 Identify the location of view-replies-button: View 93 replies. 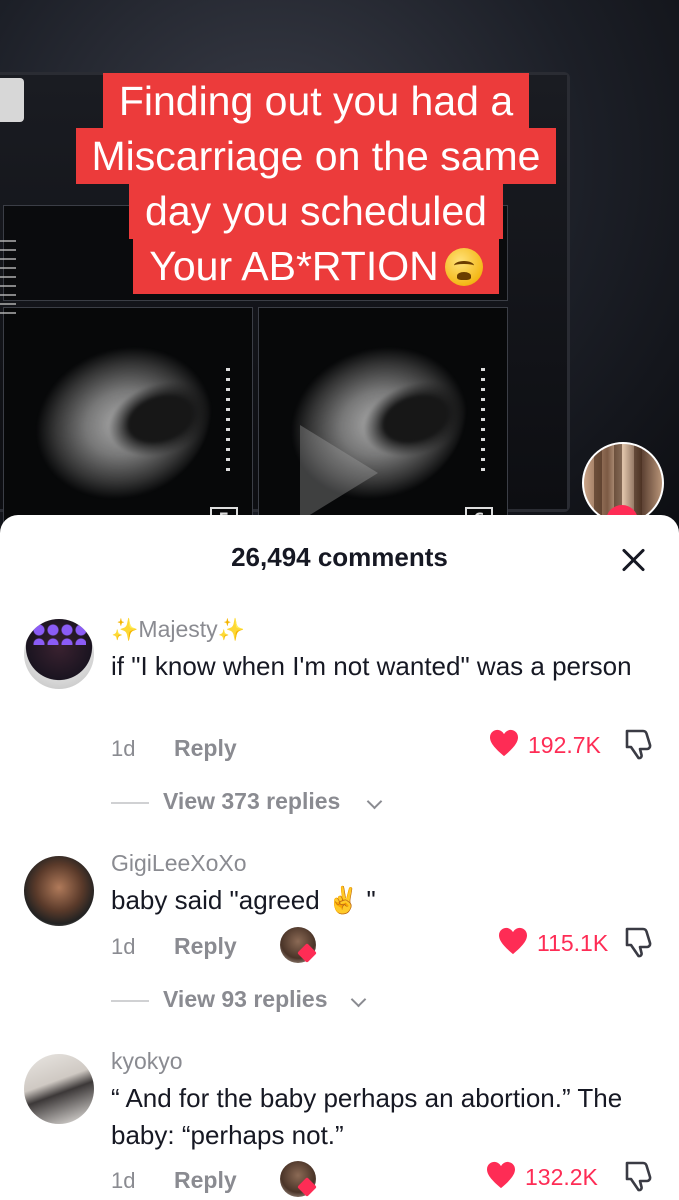
(261, 1001).